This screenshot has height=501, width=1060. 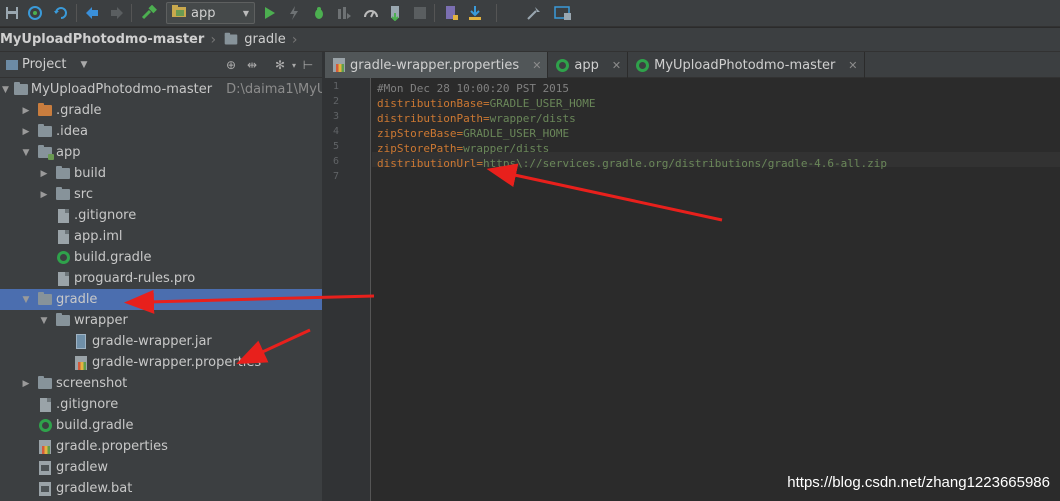 I want to click on debug-icon, so click(x=319, y=13).